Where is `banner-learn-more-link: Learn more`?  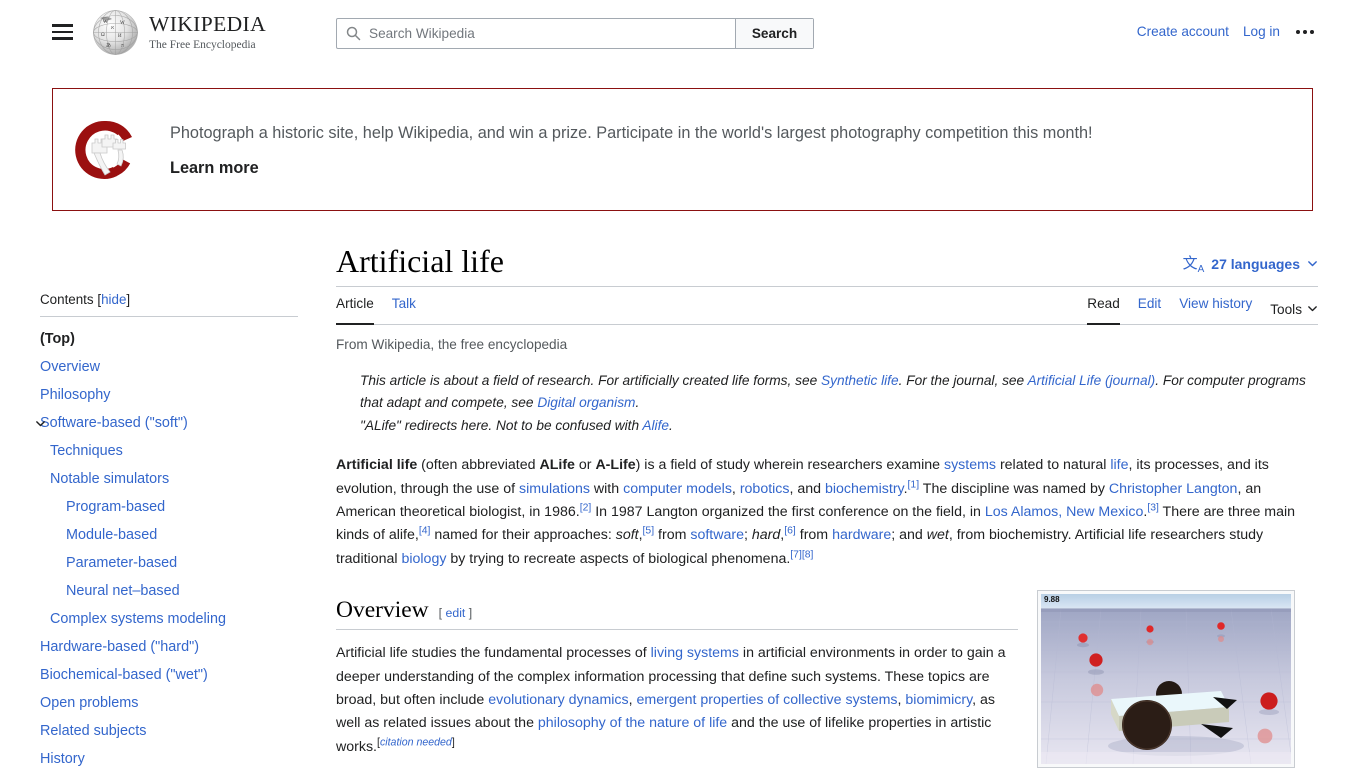 banner-learn-more-link: Learn more is located at coordinates (214, 168).